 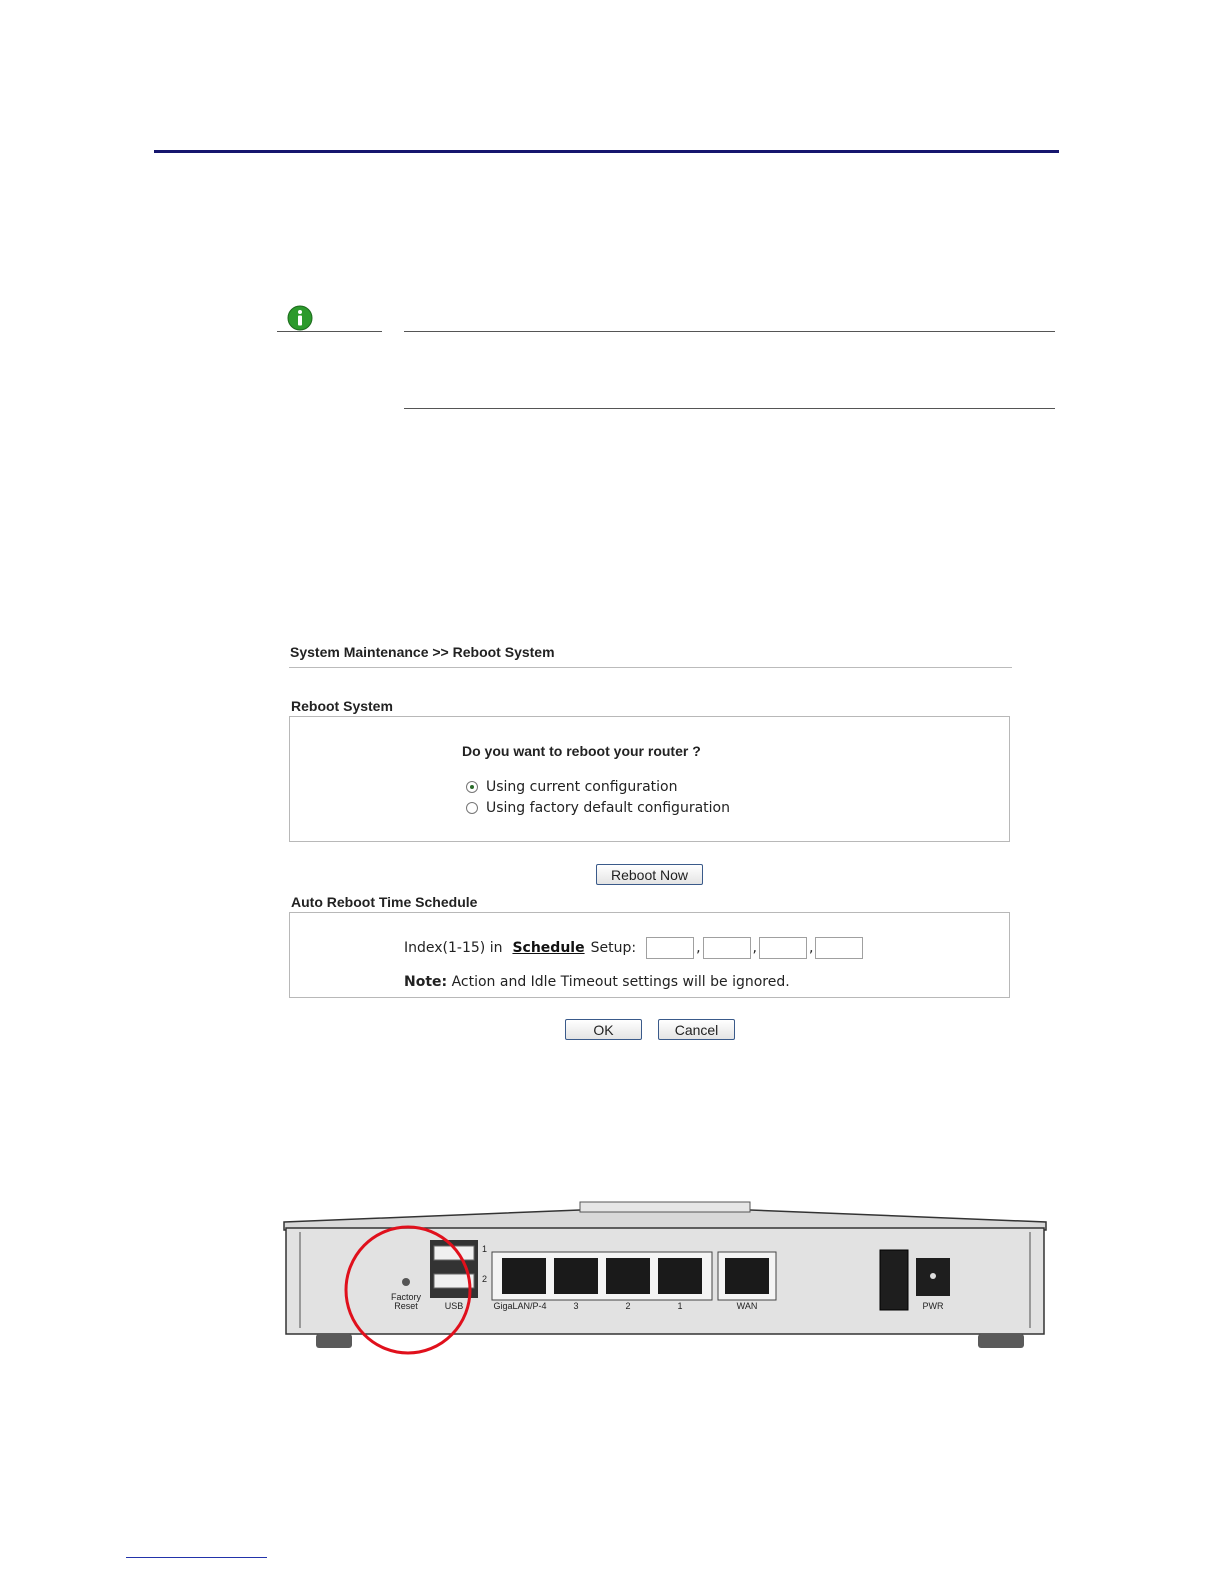 What do you see at coordinates (650, 667) in the screenshot?
I see `breadcrumb-divider` at bounding box center [650, 667].